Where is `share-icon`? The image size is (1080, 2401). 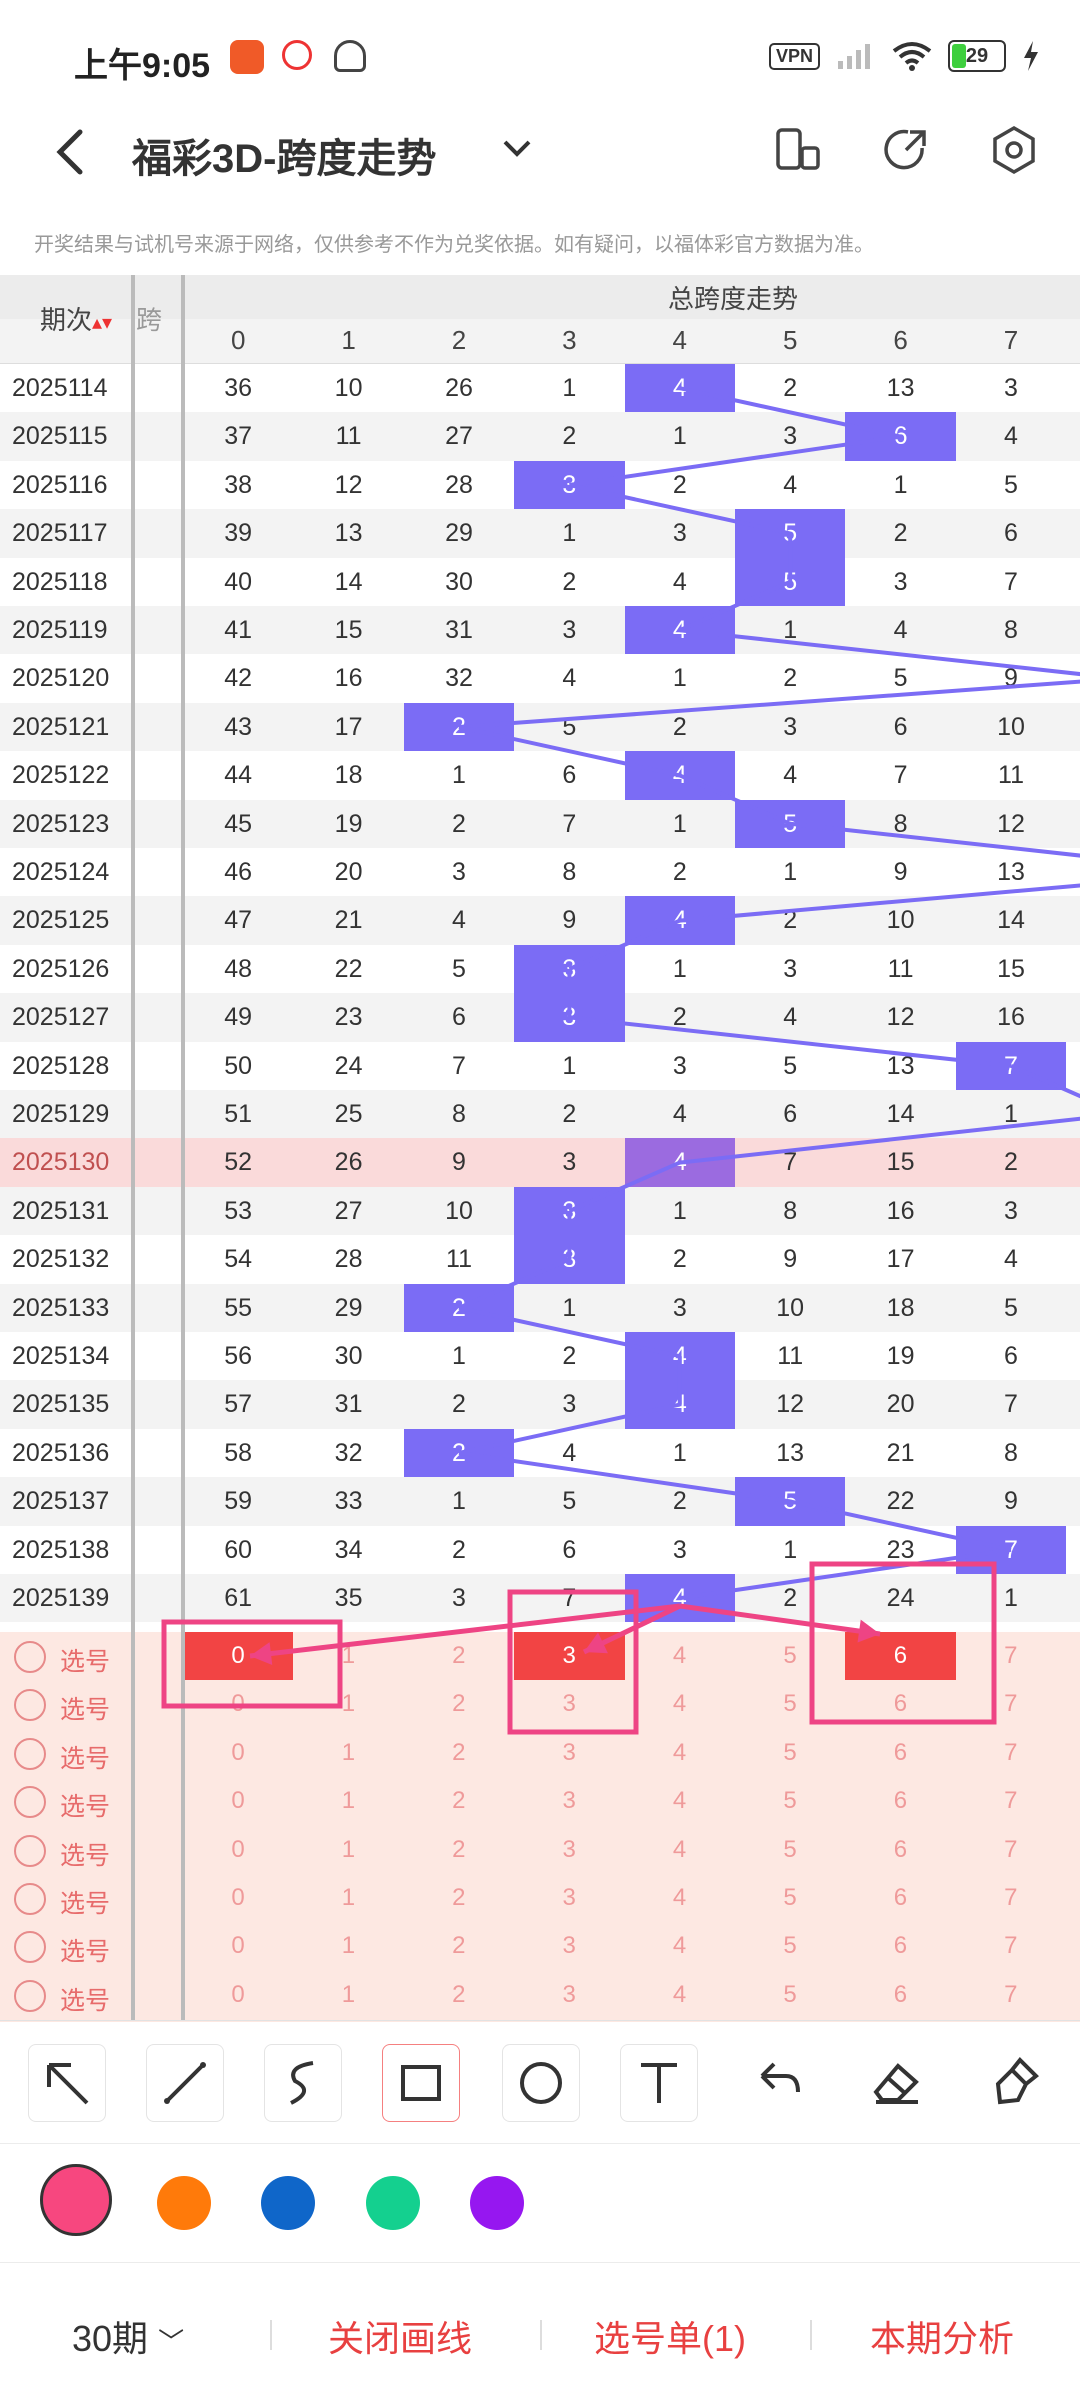 share-icon is located at coordinates (906, 150).